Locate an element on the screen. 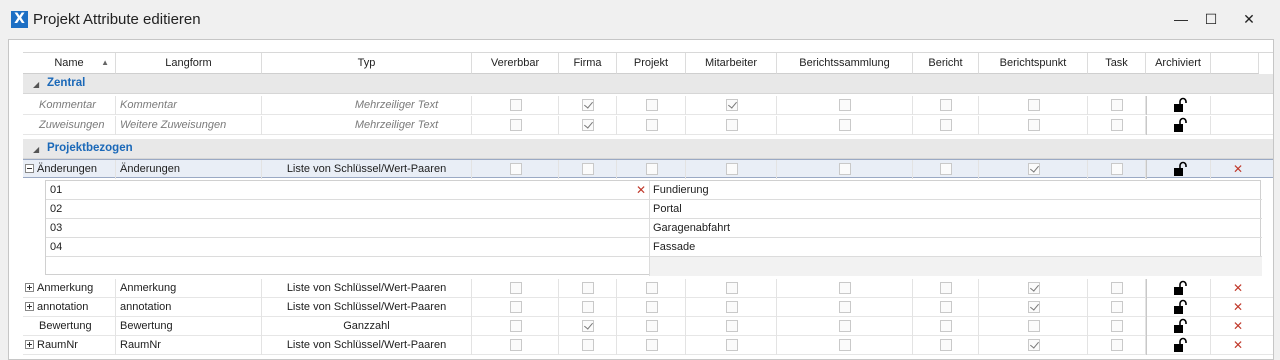  column-header-bericht: Bericht is located at coordinates (946, 63).